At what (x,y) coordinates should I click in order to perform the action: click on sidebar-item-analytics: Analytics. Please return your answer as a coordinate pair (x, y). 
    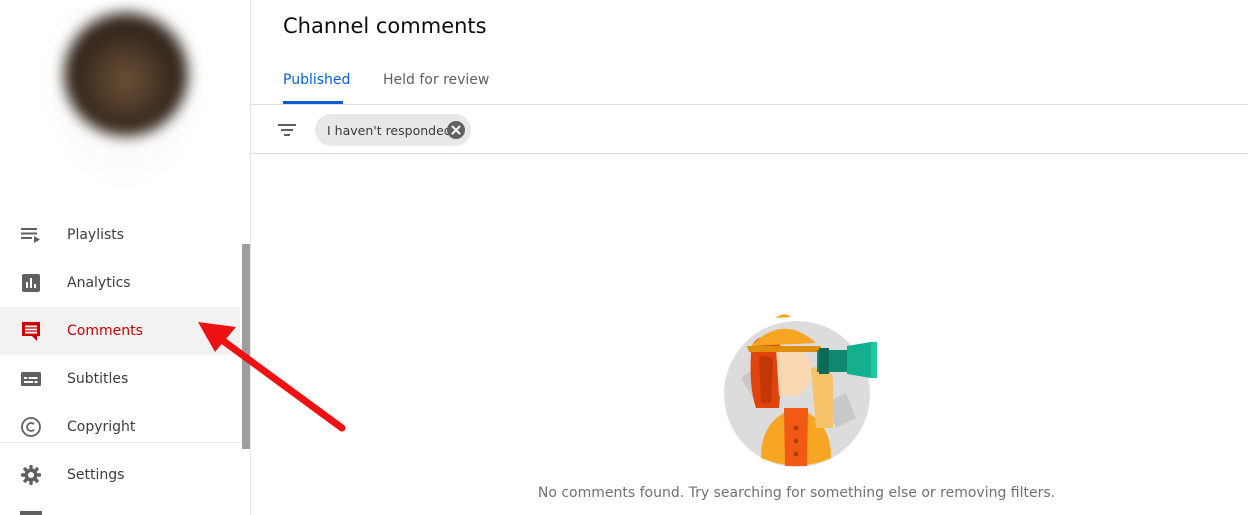
    Looking at the image, I should click on (120, 283).